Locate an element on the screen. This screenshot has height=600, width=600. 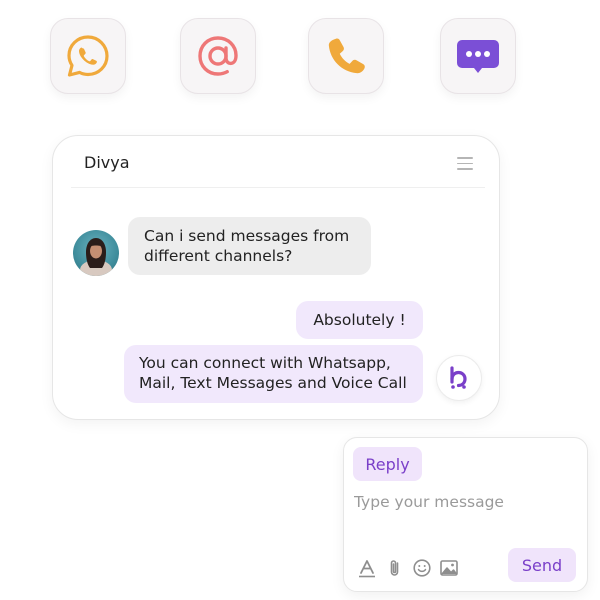
whatsapp-channel-button is located at coordinates (88, 56).